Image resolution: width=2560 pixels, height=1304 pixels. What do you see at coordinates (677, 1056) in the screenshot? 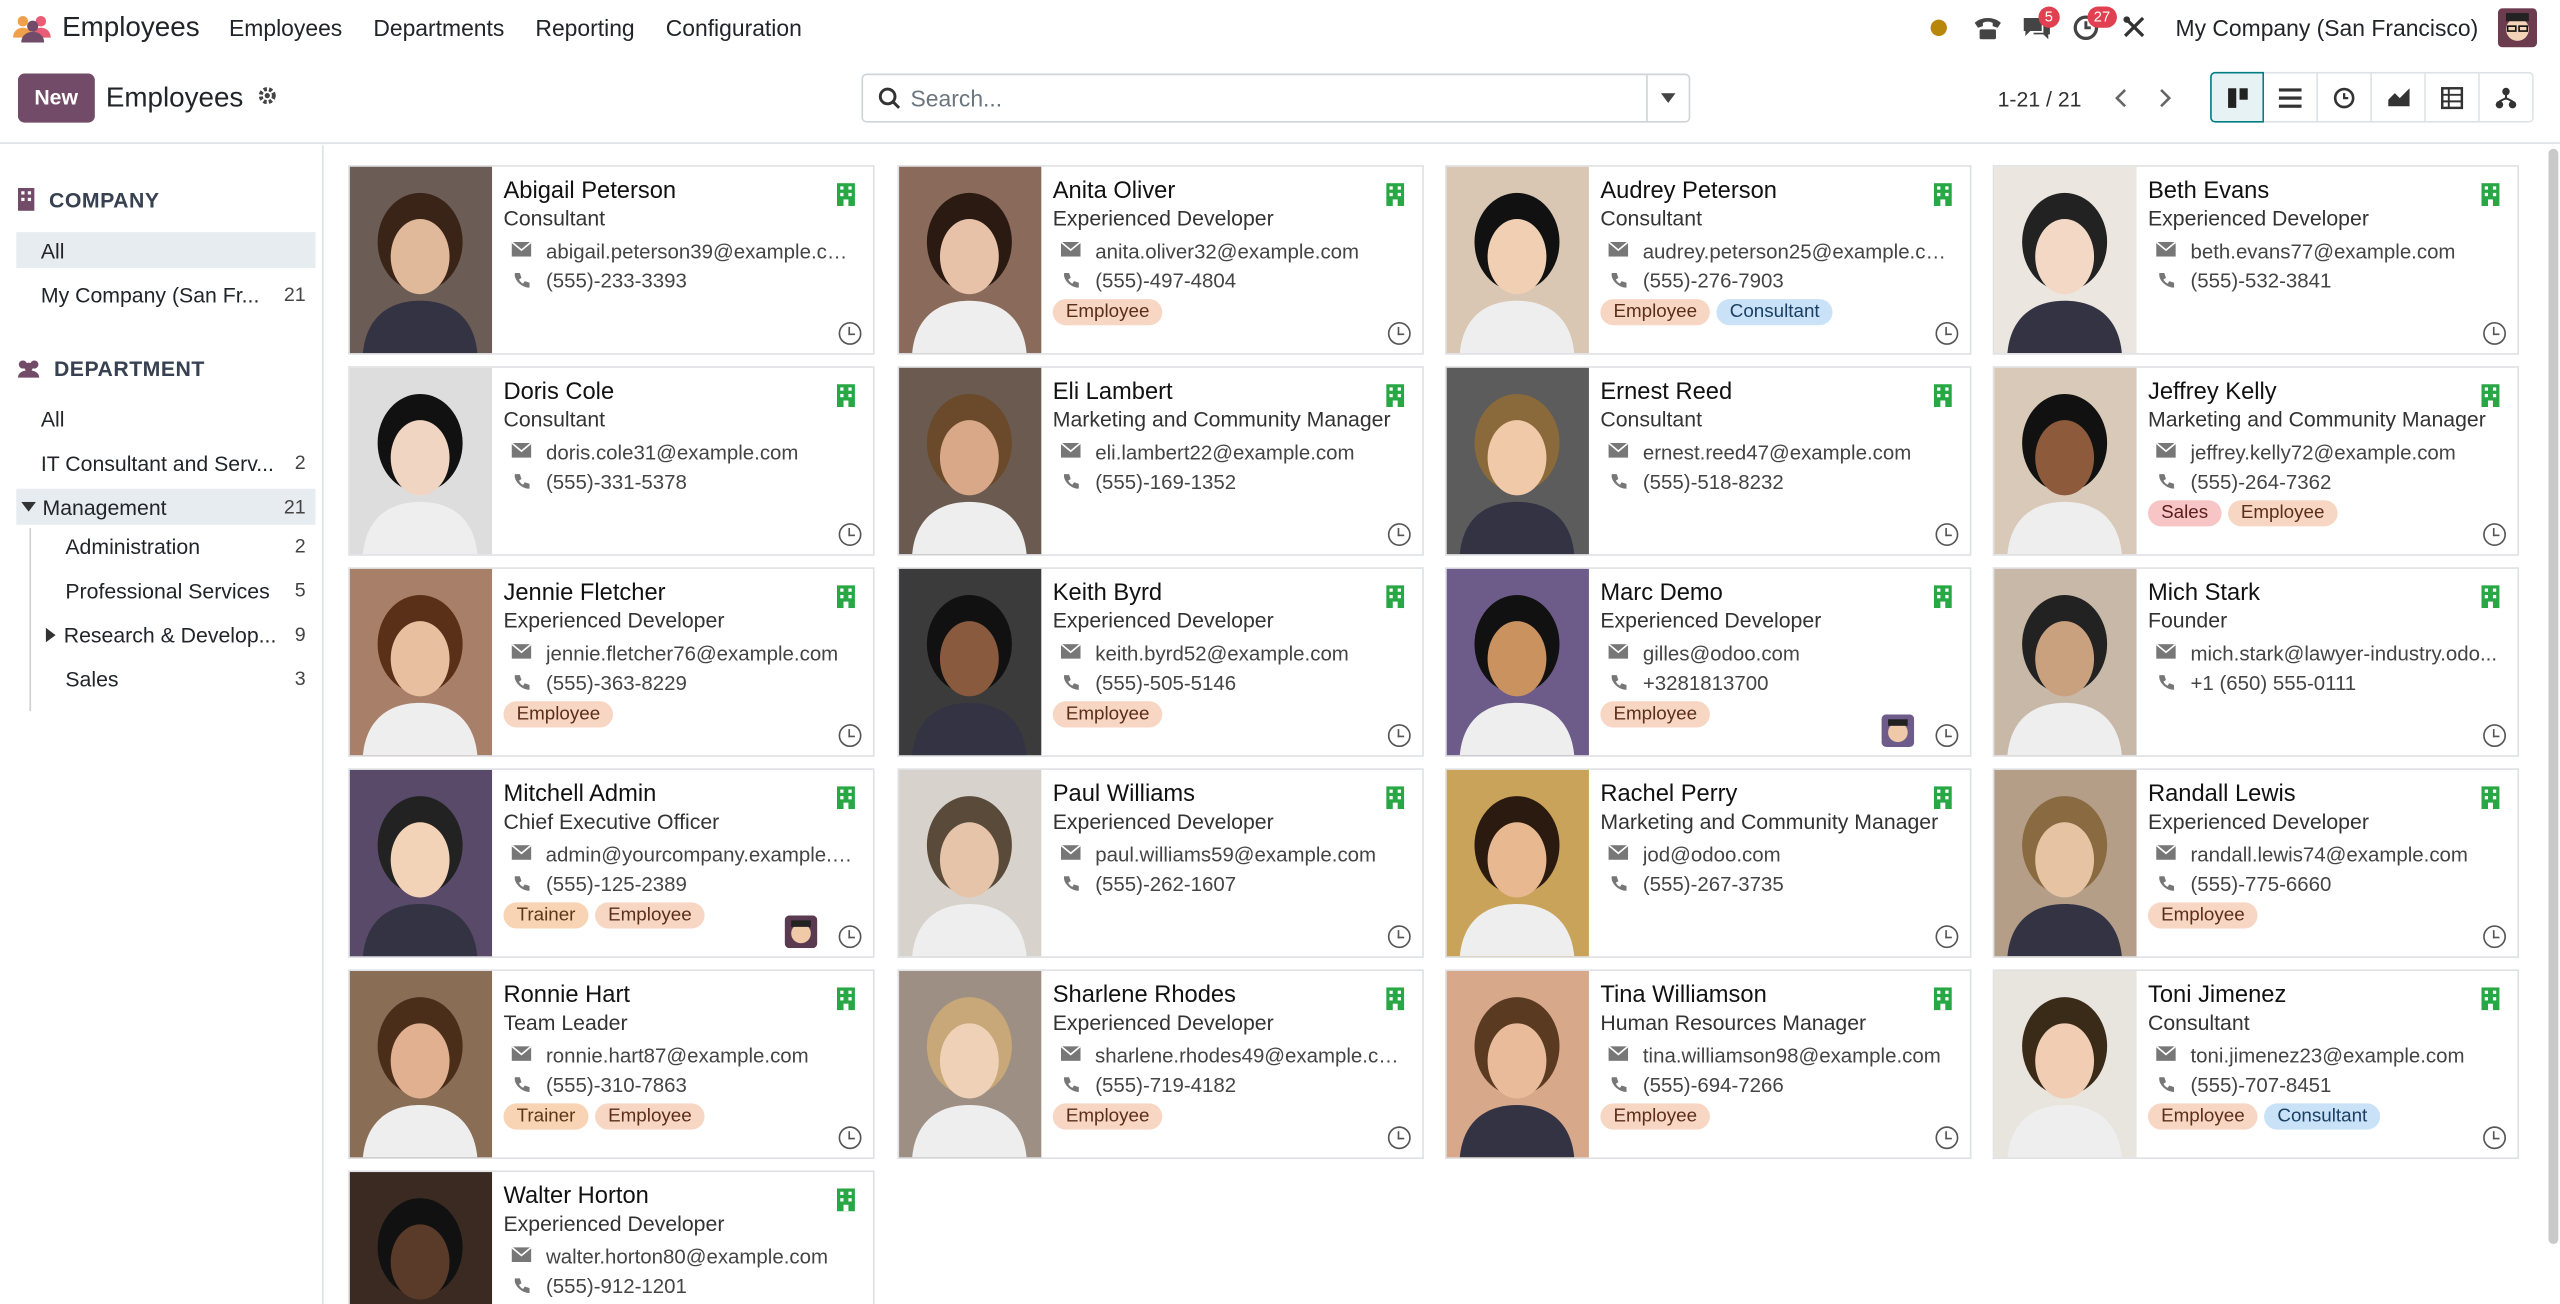
I see `employee-email: ronnie.hart87@example.com` at bounding box center [677, 1056].